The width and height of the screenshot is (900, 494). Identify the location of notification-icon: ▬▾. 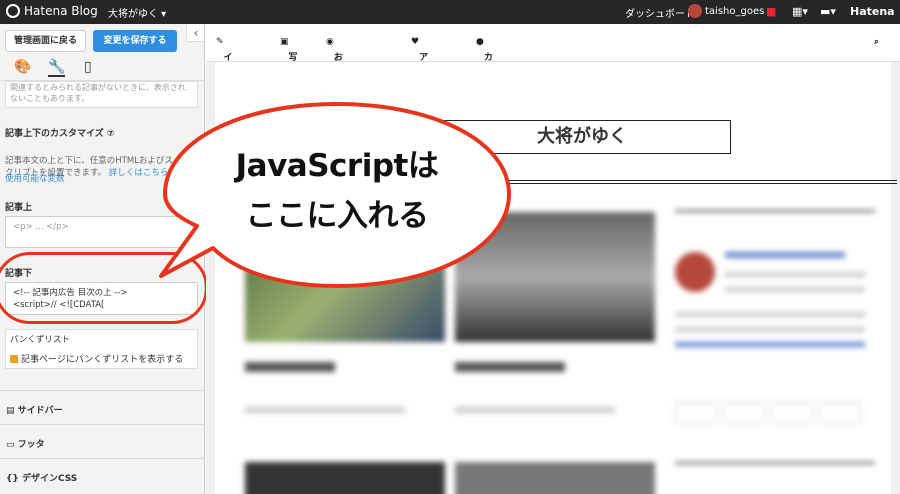
(828, 11).